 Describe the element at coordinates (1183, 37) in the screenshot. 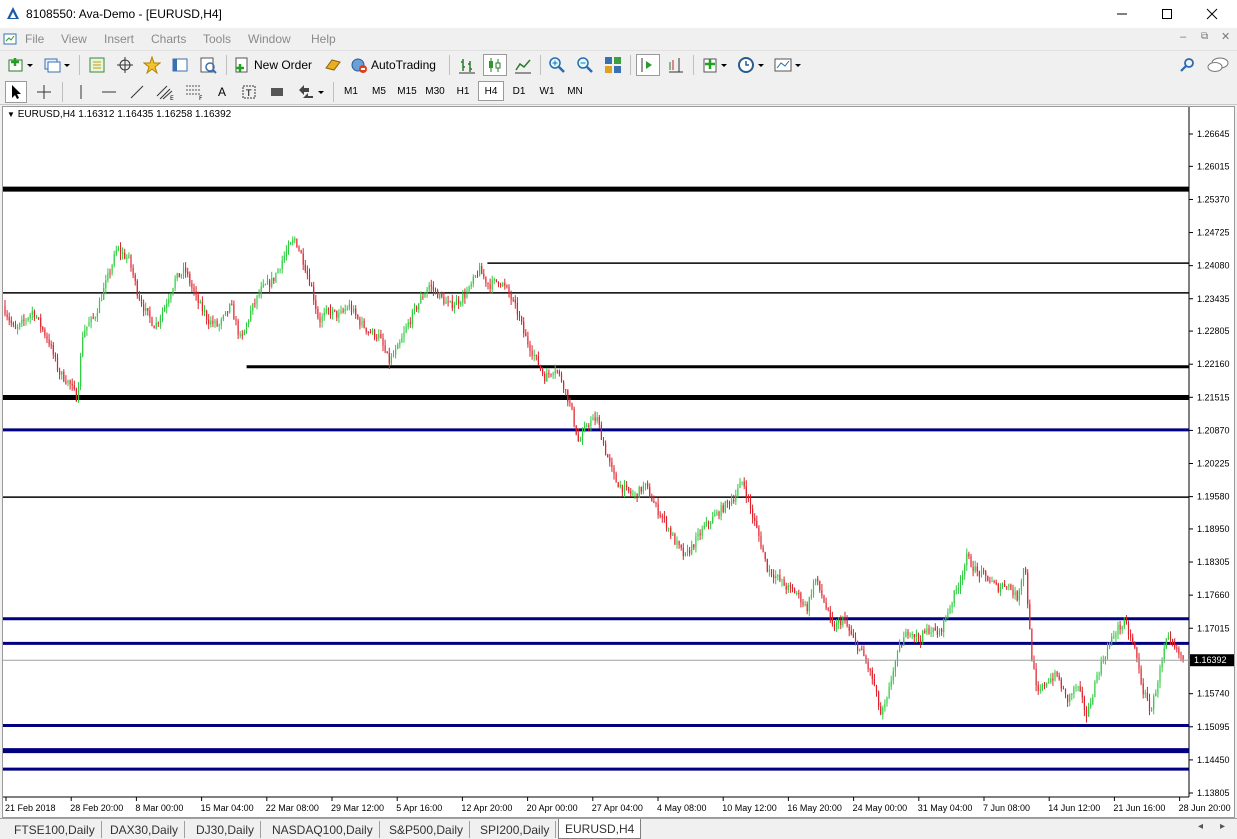

I see `child-minimize-icon: ‒` at that location.